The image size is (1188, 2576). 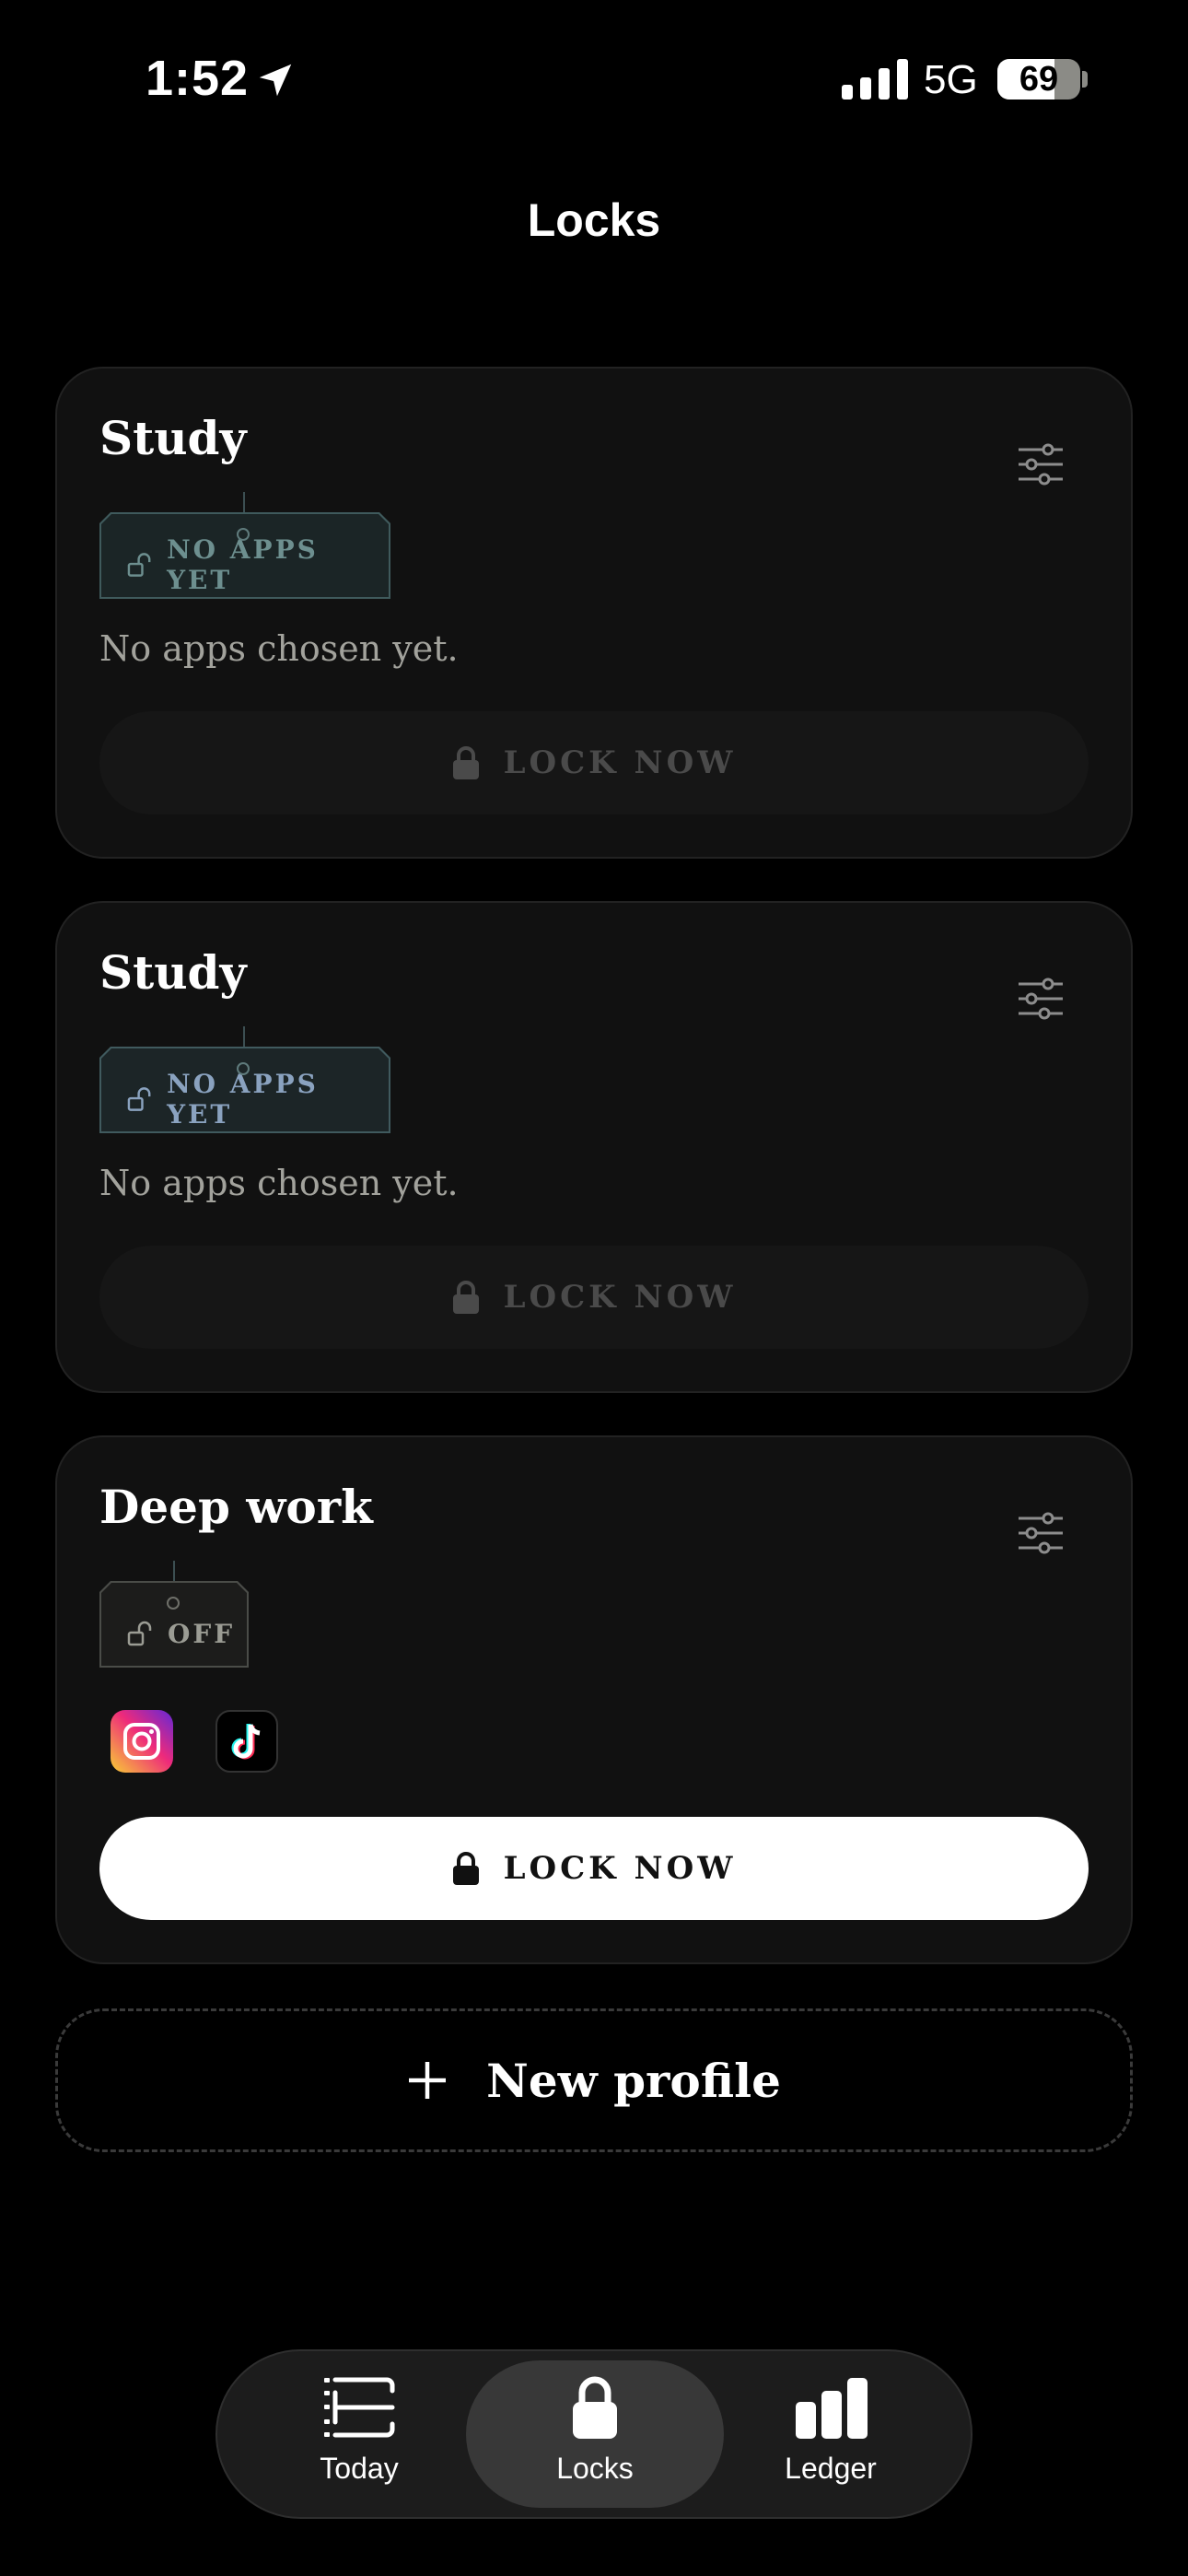 I want to click on status-tag-label: OFF, so click(x=202, y=1633).